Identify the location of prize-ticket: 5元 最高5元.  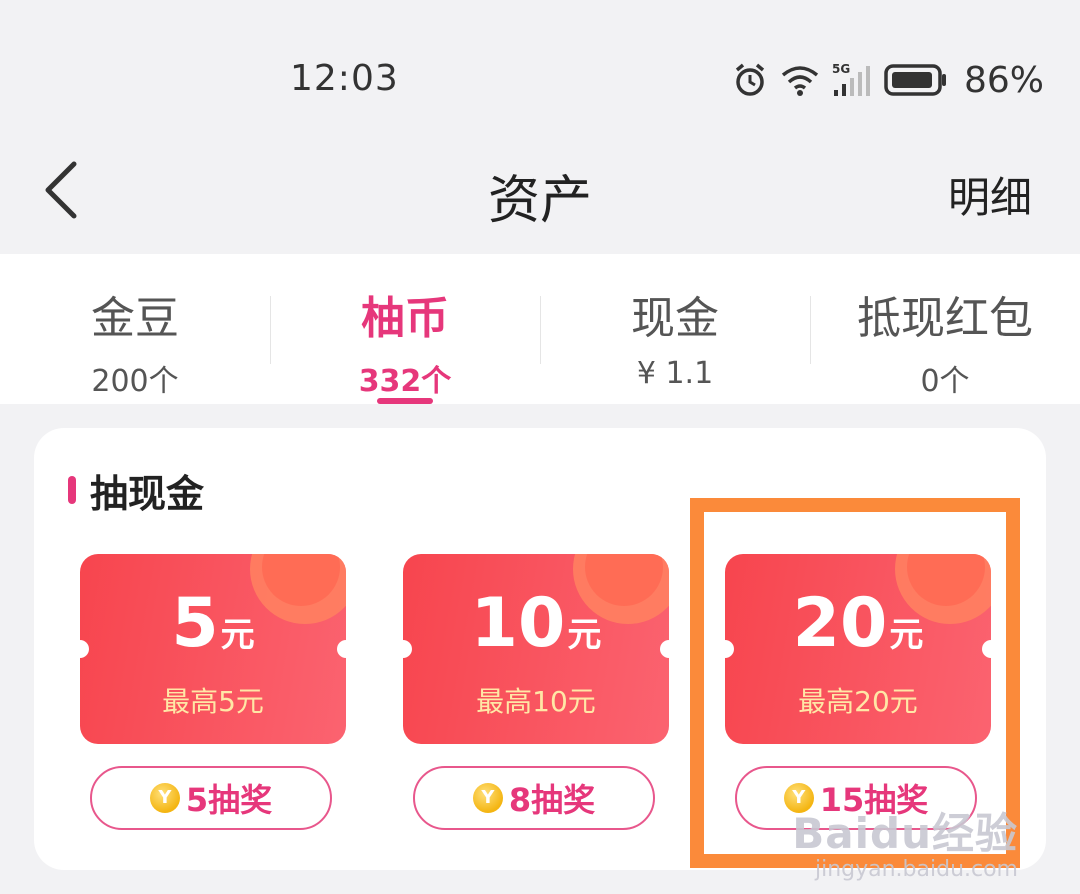
(213, 649).